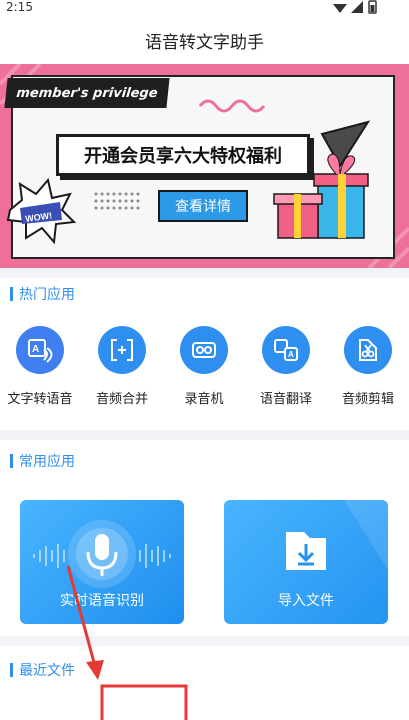 The image size is (409, 720). I want to click on member-privilege-label: member's privilege, so click(87, 93).